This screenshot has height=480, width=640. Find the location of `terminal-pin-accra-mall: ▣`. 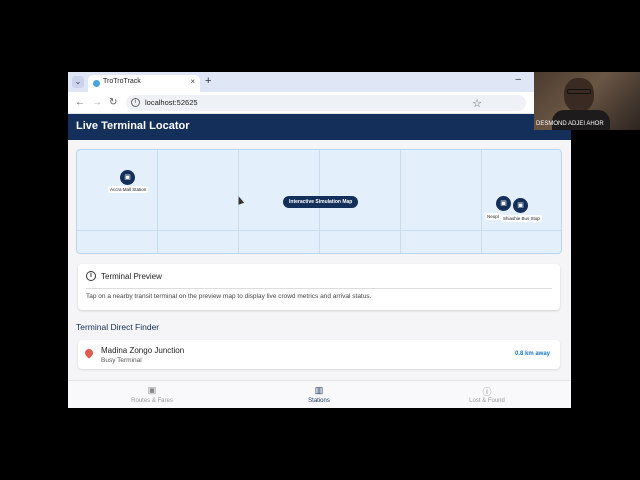

terminal-pin-accra-mall: ▣ is located at coordinates (127, 177).